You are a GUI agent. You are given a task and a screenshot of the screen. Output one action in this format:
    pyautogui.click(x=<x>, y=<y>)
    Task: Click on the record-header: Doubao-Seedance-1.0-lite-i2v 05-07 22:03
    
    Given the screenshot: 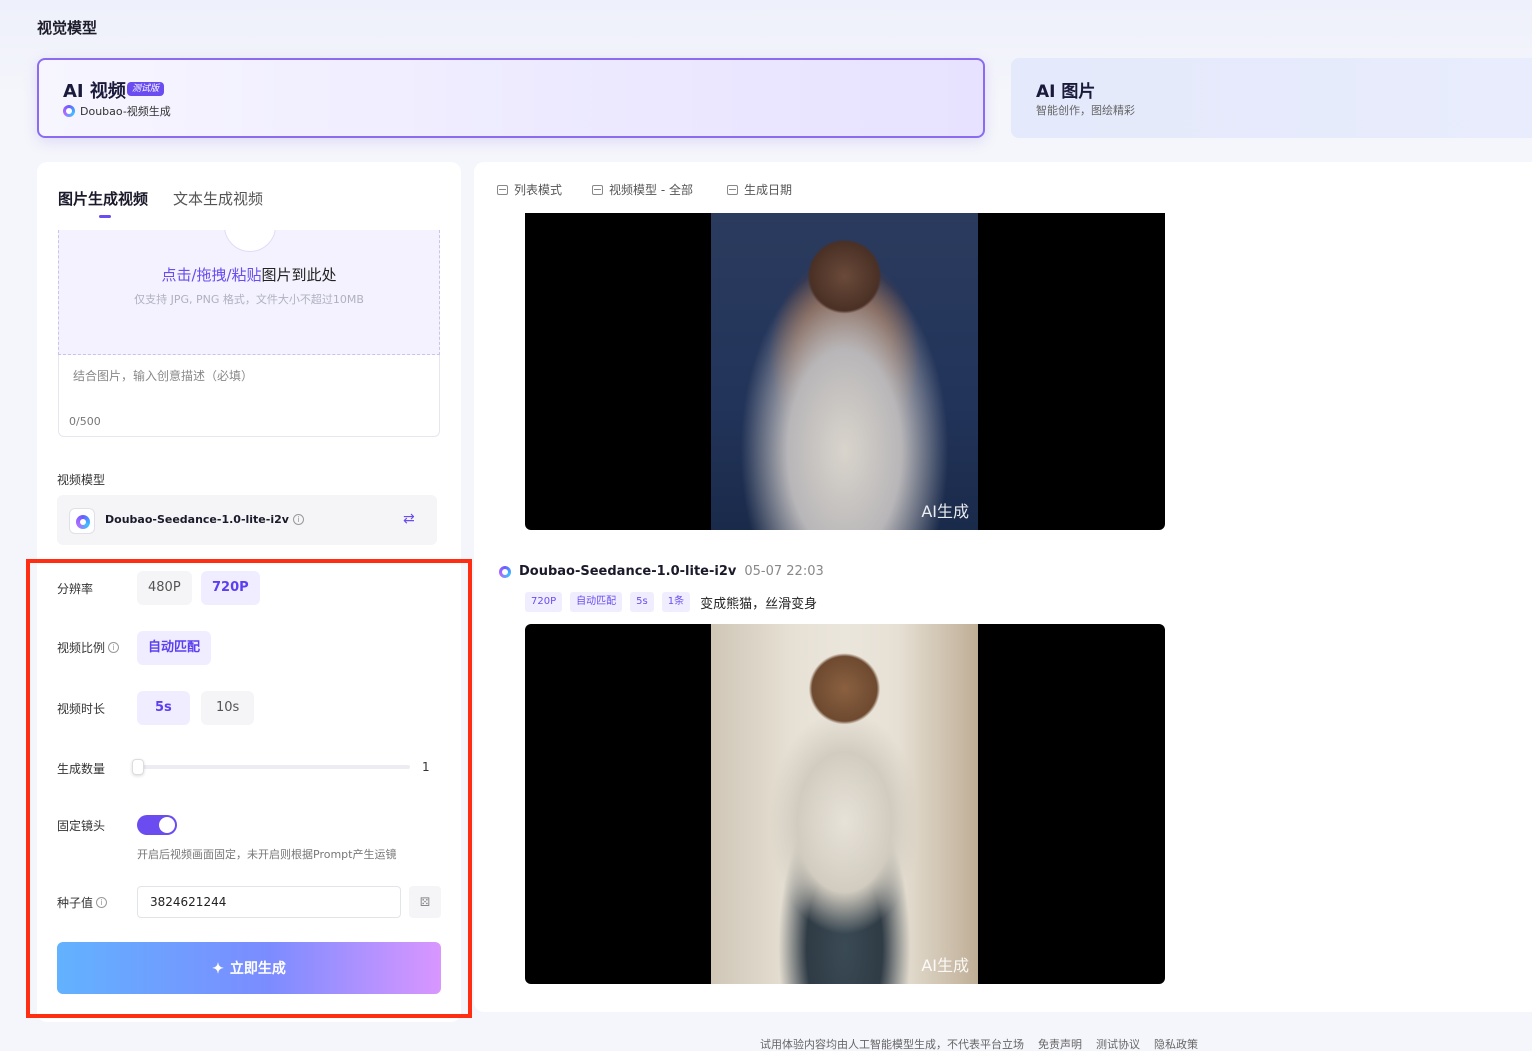 What is the action you would take?
    pyautogui.click(x=661, y=571)
    